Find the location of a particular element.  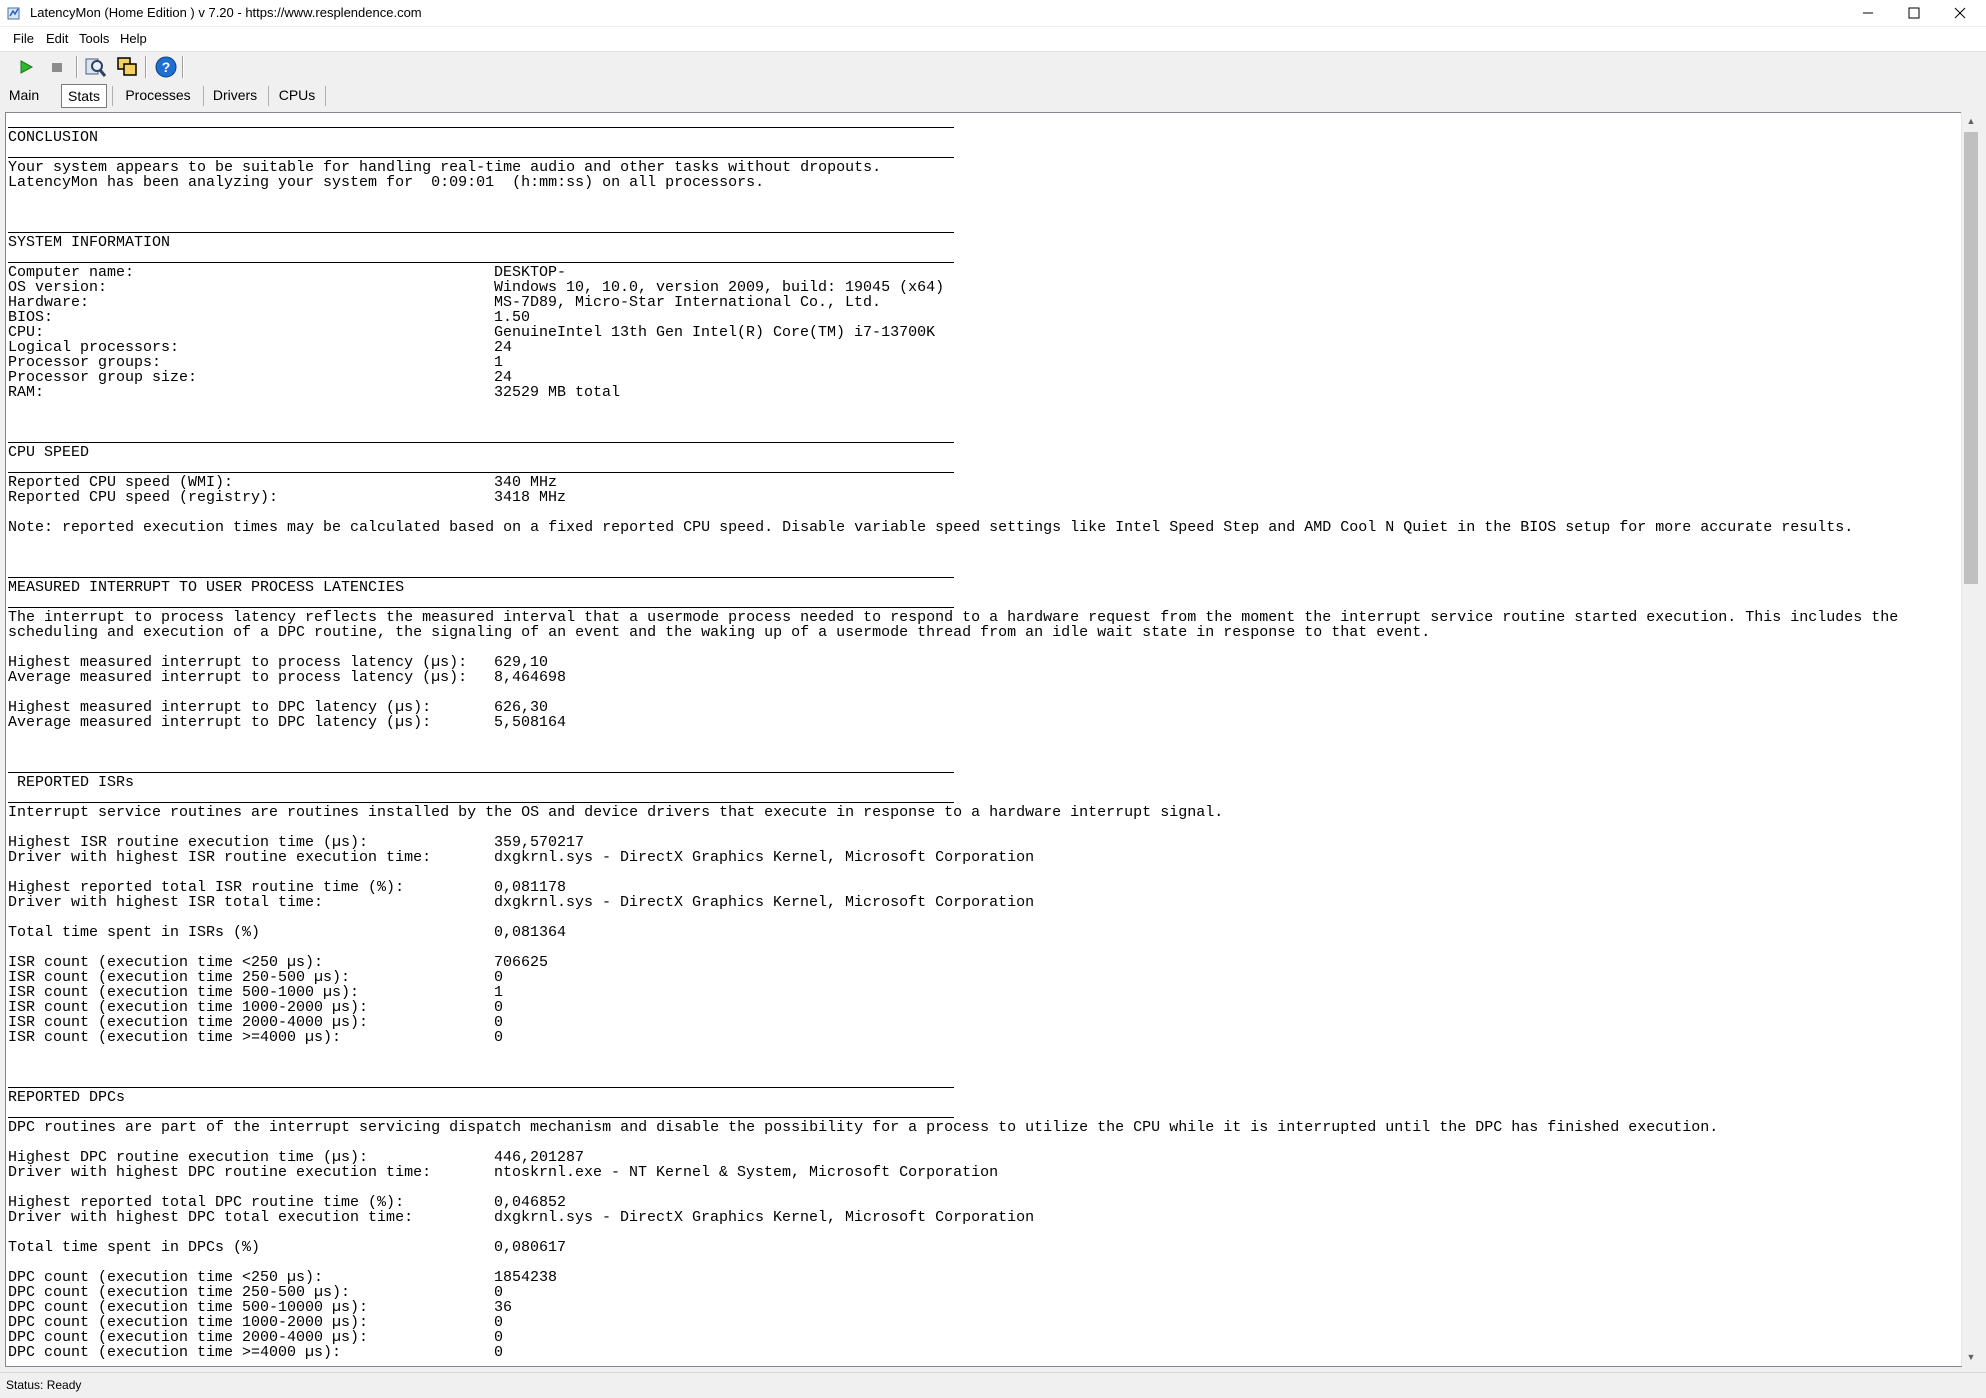

start-button is located at coordinates (26, 67).